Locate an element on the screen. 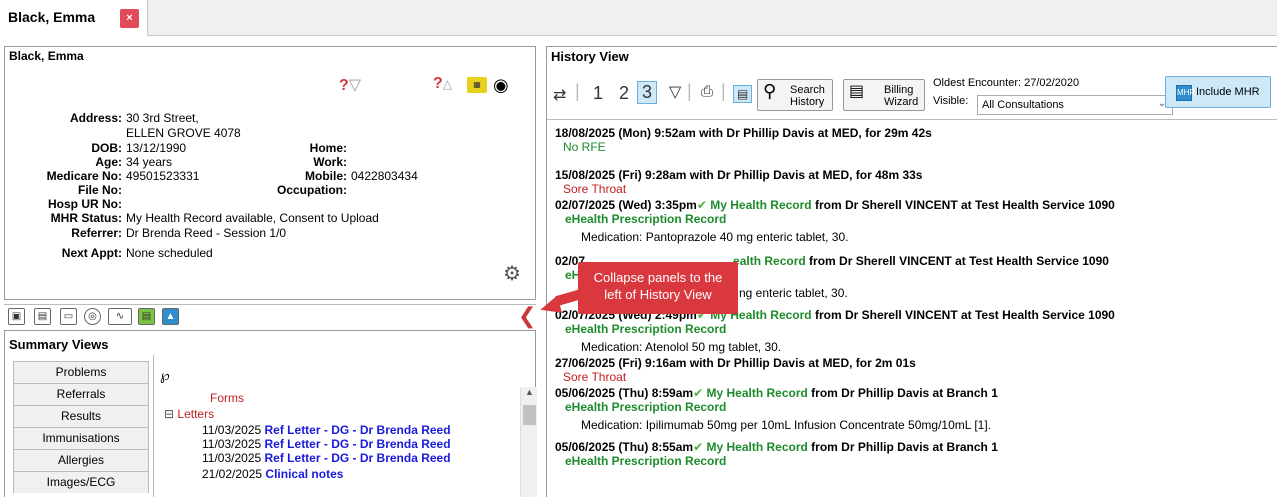 This screenshot has height=497, width=1277. document-icon: ▭ is located at coordinates (68, 316).